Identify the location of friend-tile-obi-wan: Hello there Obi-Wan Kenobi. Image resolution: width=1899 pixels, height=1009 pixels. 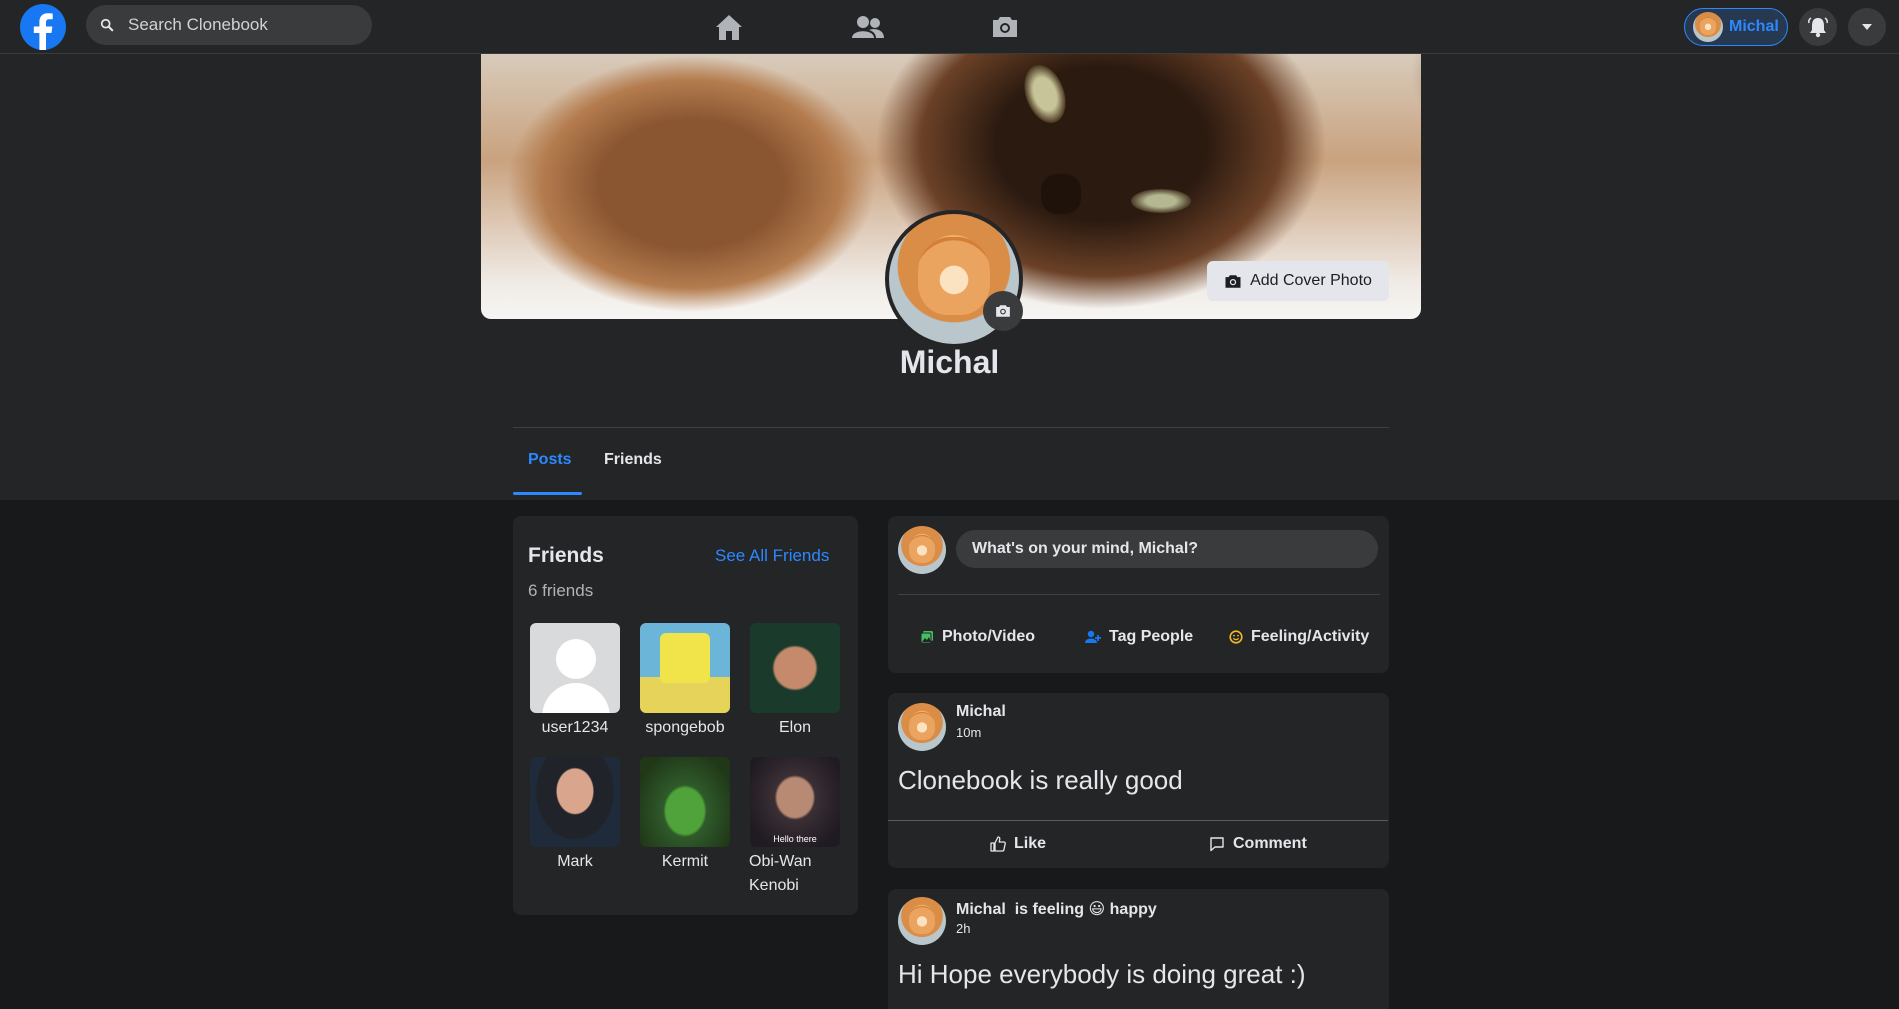
(795, 827).